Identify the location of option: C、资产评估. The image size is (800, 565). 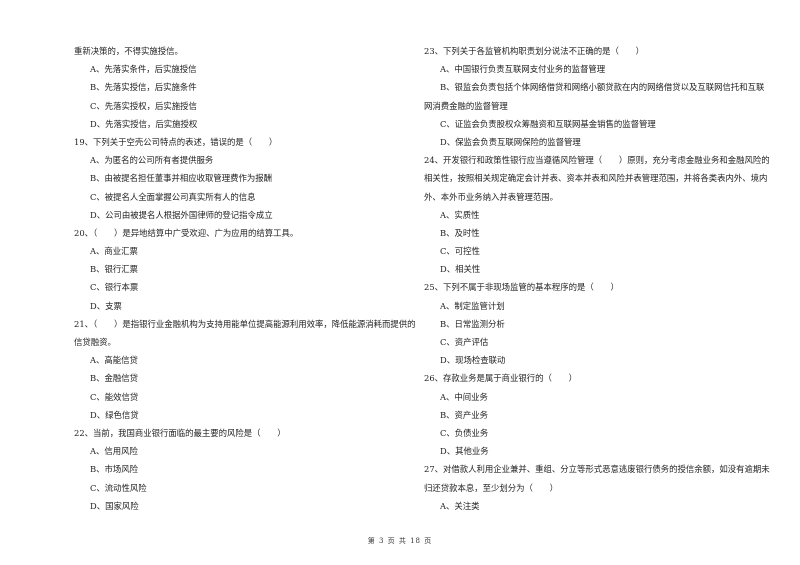
(464, 342).